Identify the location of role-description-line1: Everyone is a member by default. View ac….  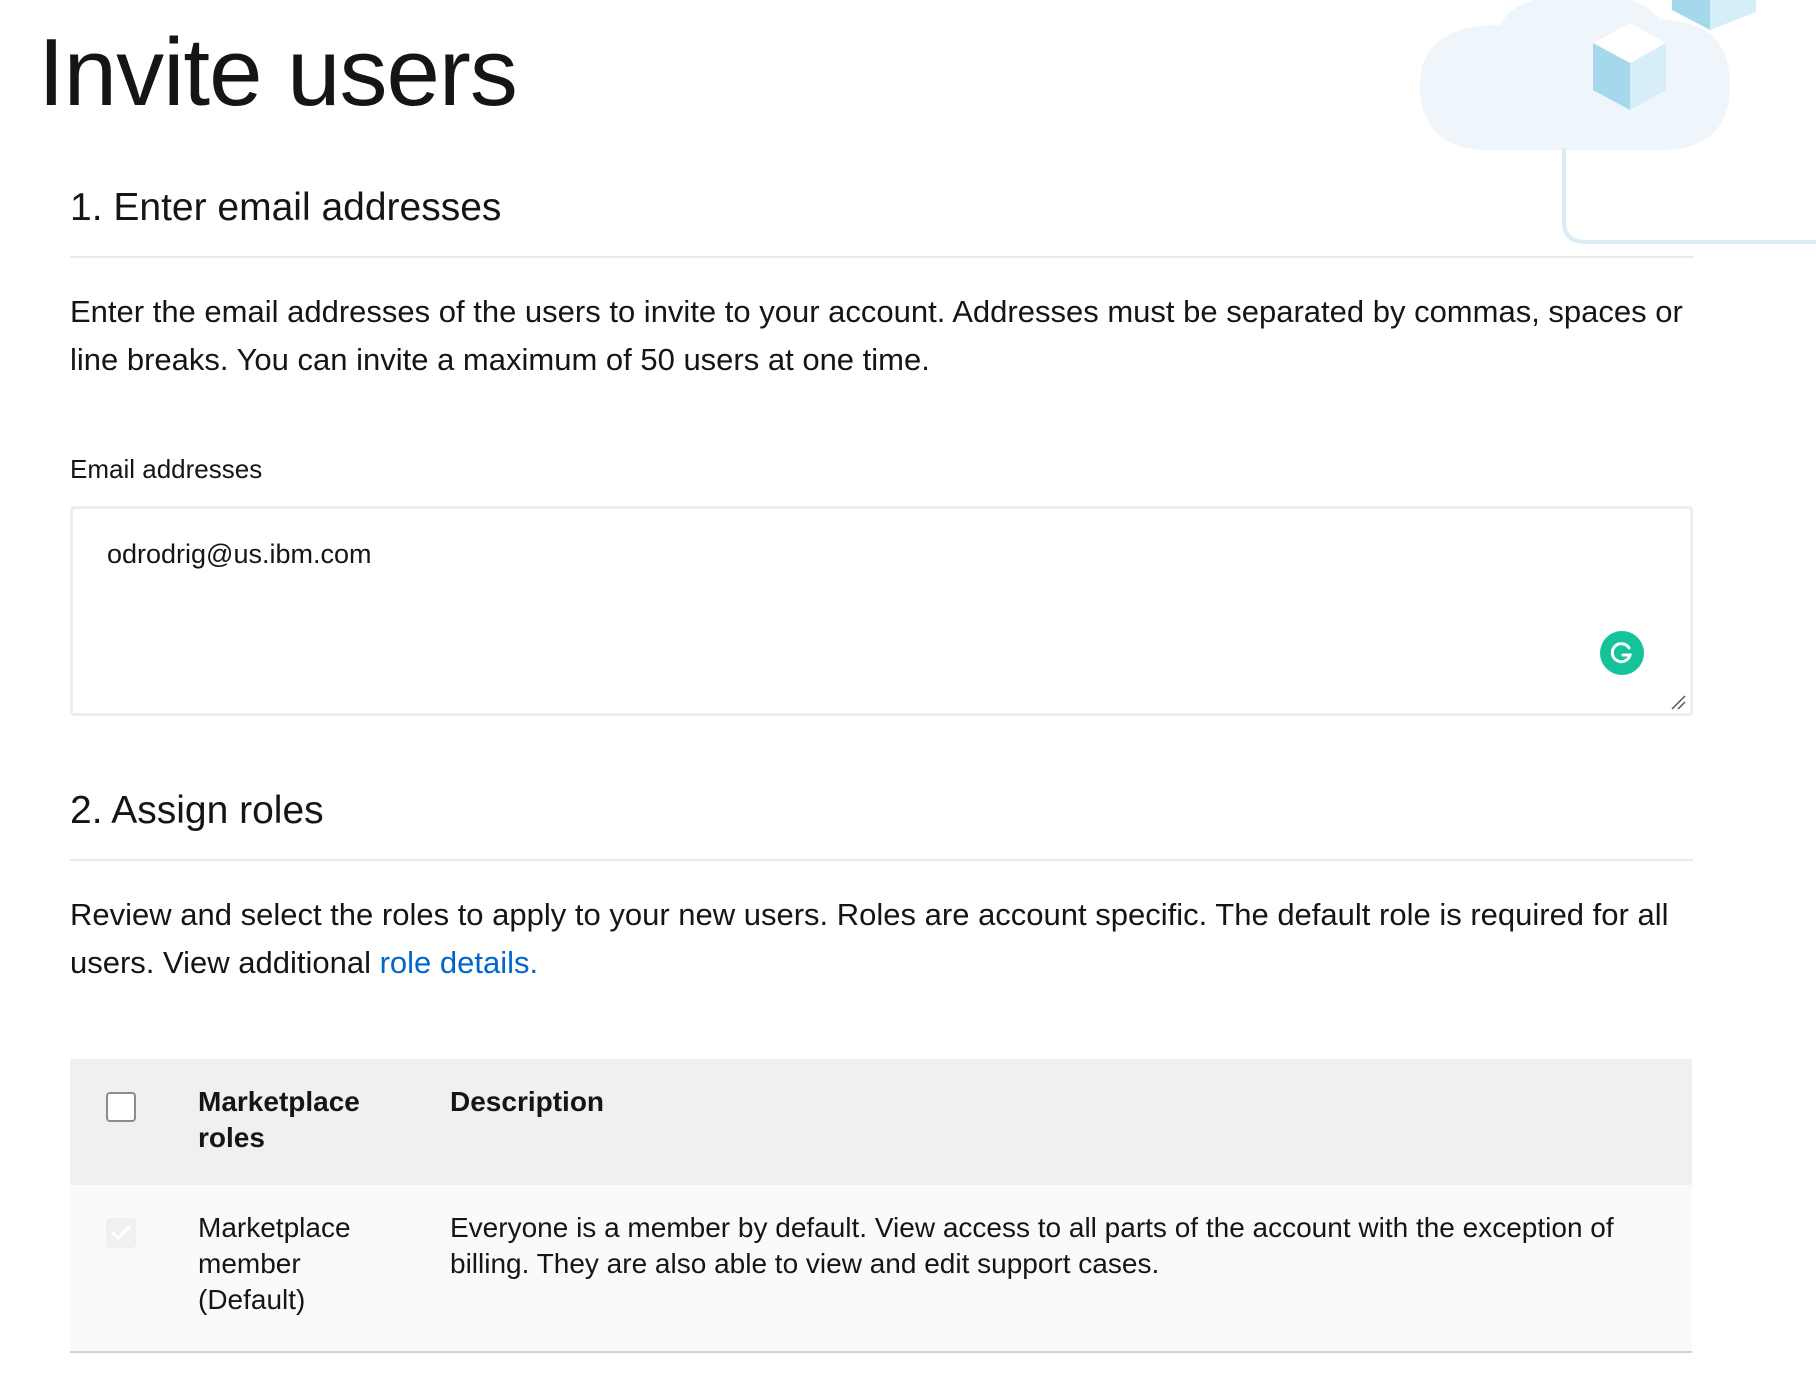
(1032, 1227).